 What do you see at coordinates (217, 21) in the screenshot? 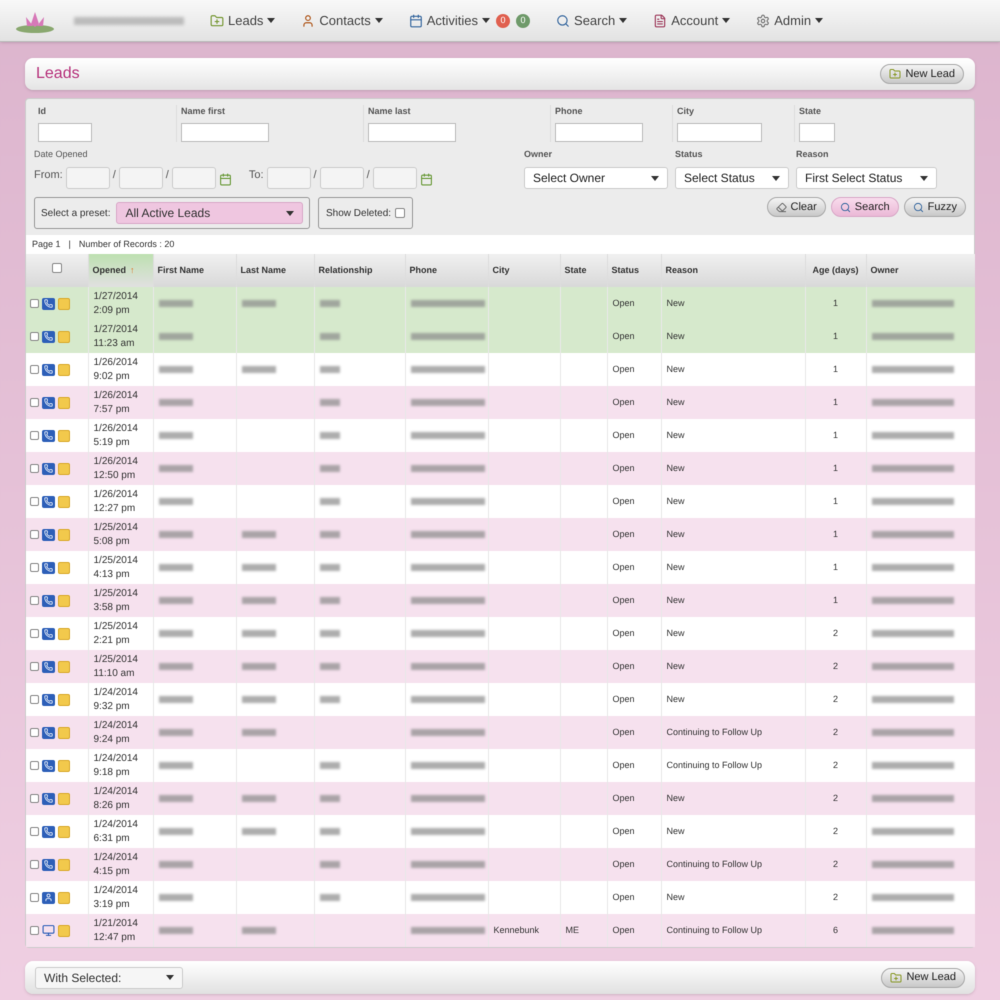
I see `folder-icon` at bounding box center [217, 21].